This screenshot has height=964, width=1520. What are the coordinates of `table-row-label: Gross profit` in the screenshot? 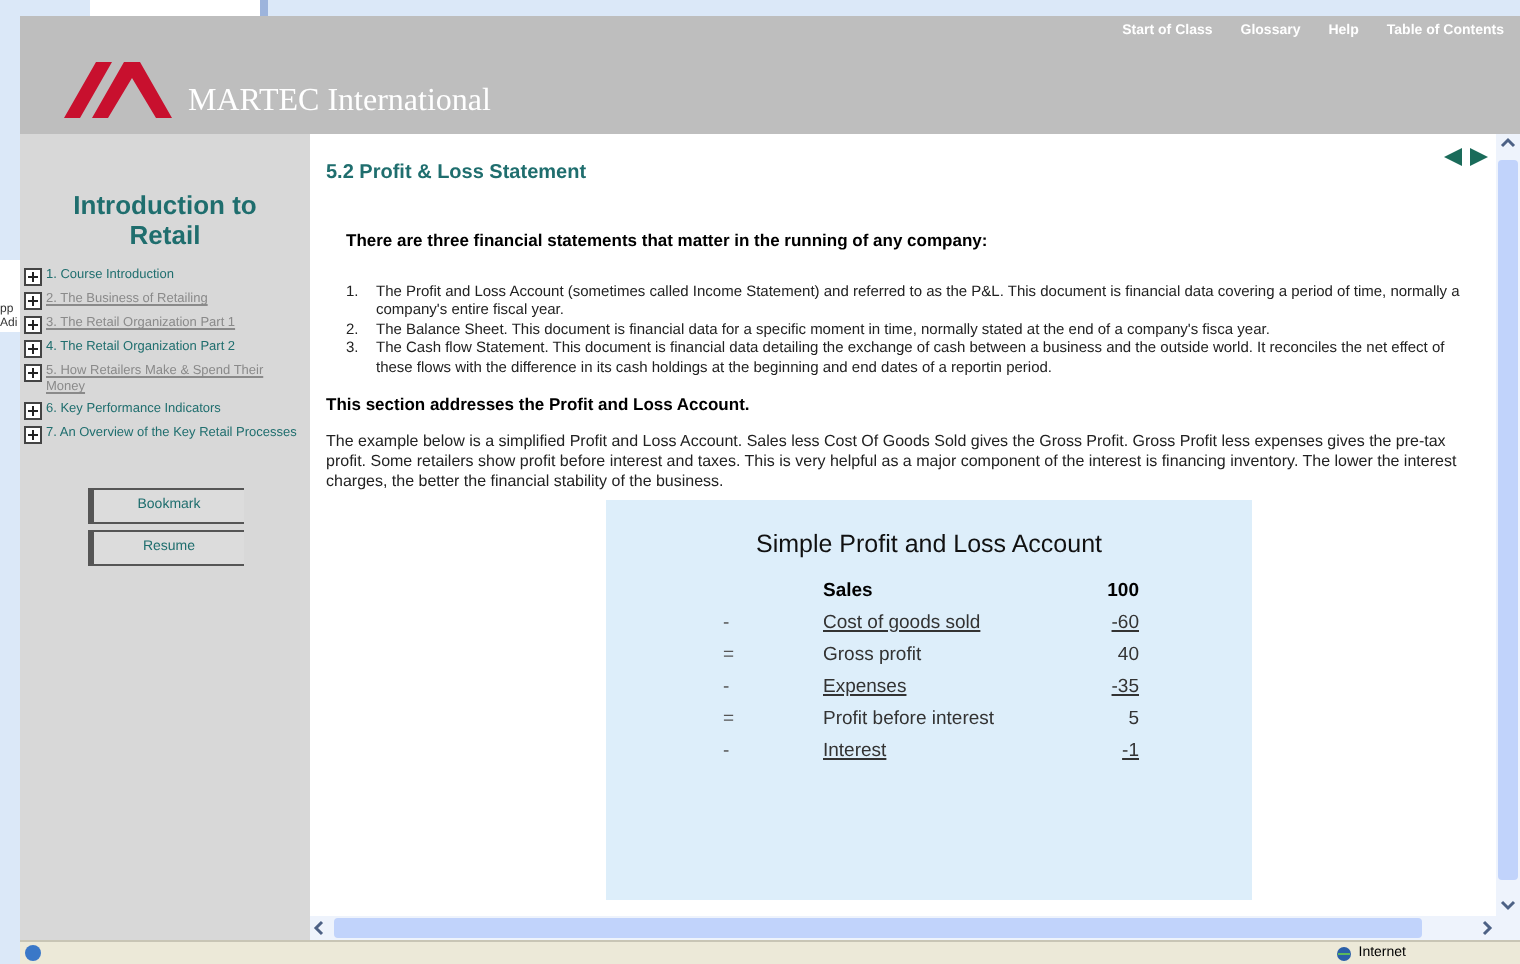 It's located at (873, 654).